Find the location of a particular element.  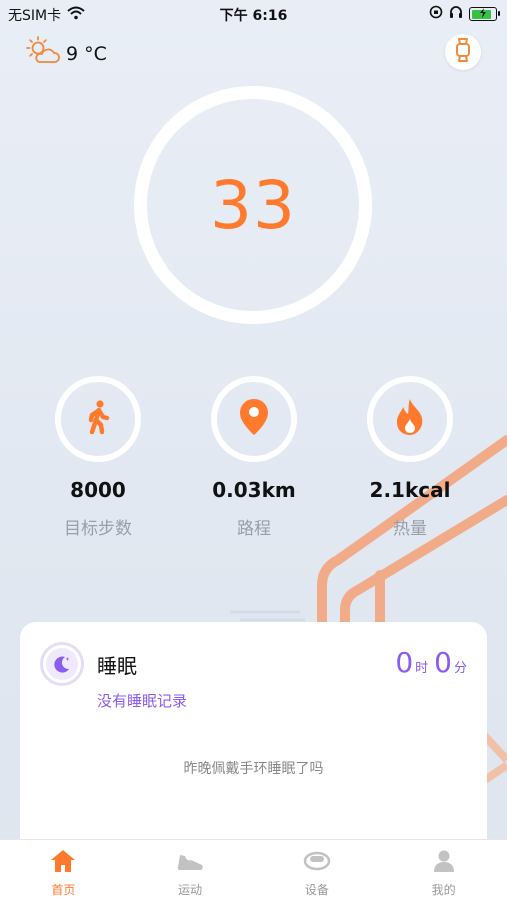

stat-label: 热量 is located at coordinates (410, 529).